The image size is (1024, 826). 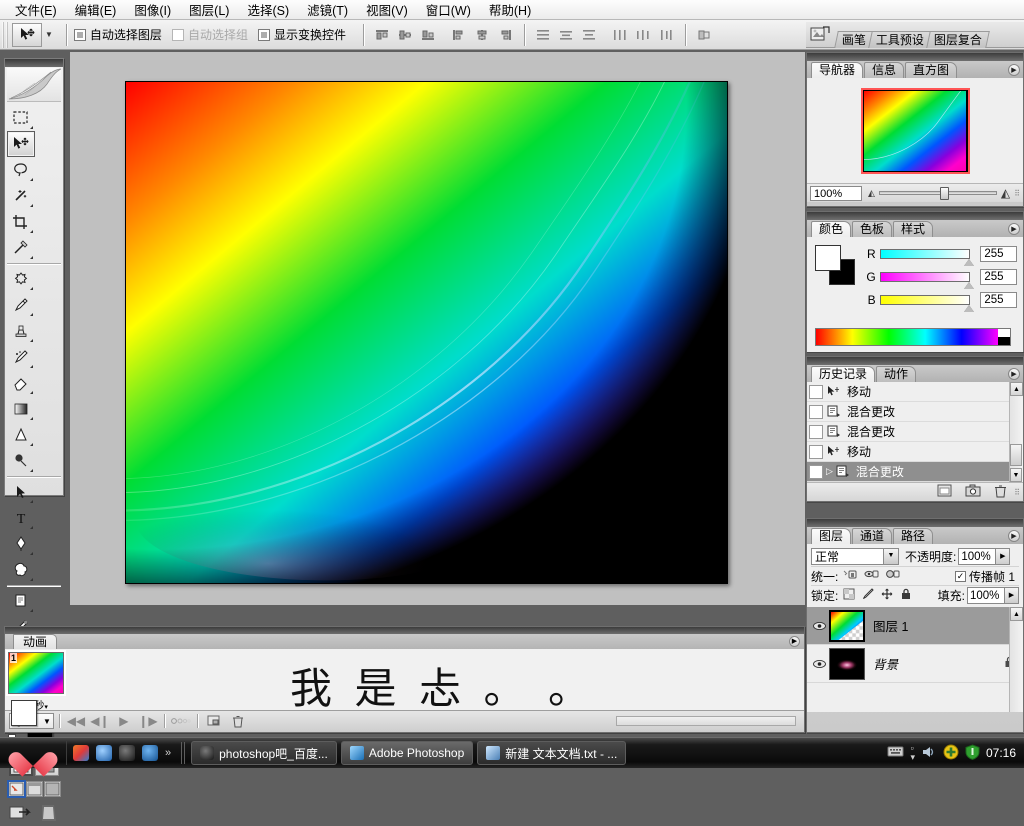 What do you see at coordinates (915, 626) in the screenshot?
I see `layer-row: 图层 1` at bounding box center [915, 626].